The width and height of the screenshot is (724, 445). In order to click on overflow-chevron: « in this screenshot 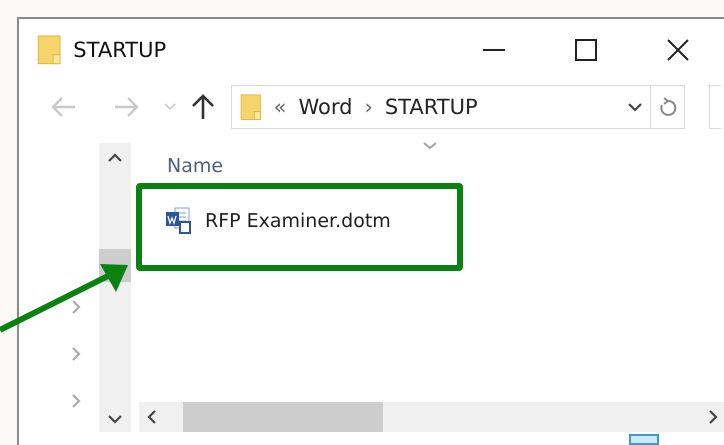, I will do `click(280, 107)`.